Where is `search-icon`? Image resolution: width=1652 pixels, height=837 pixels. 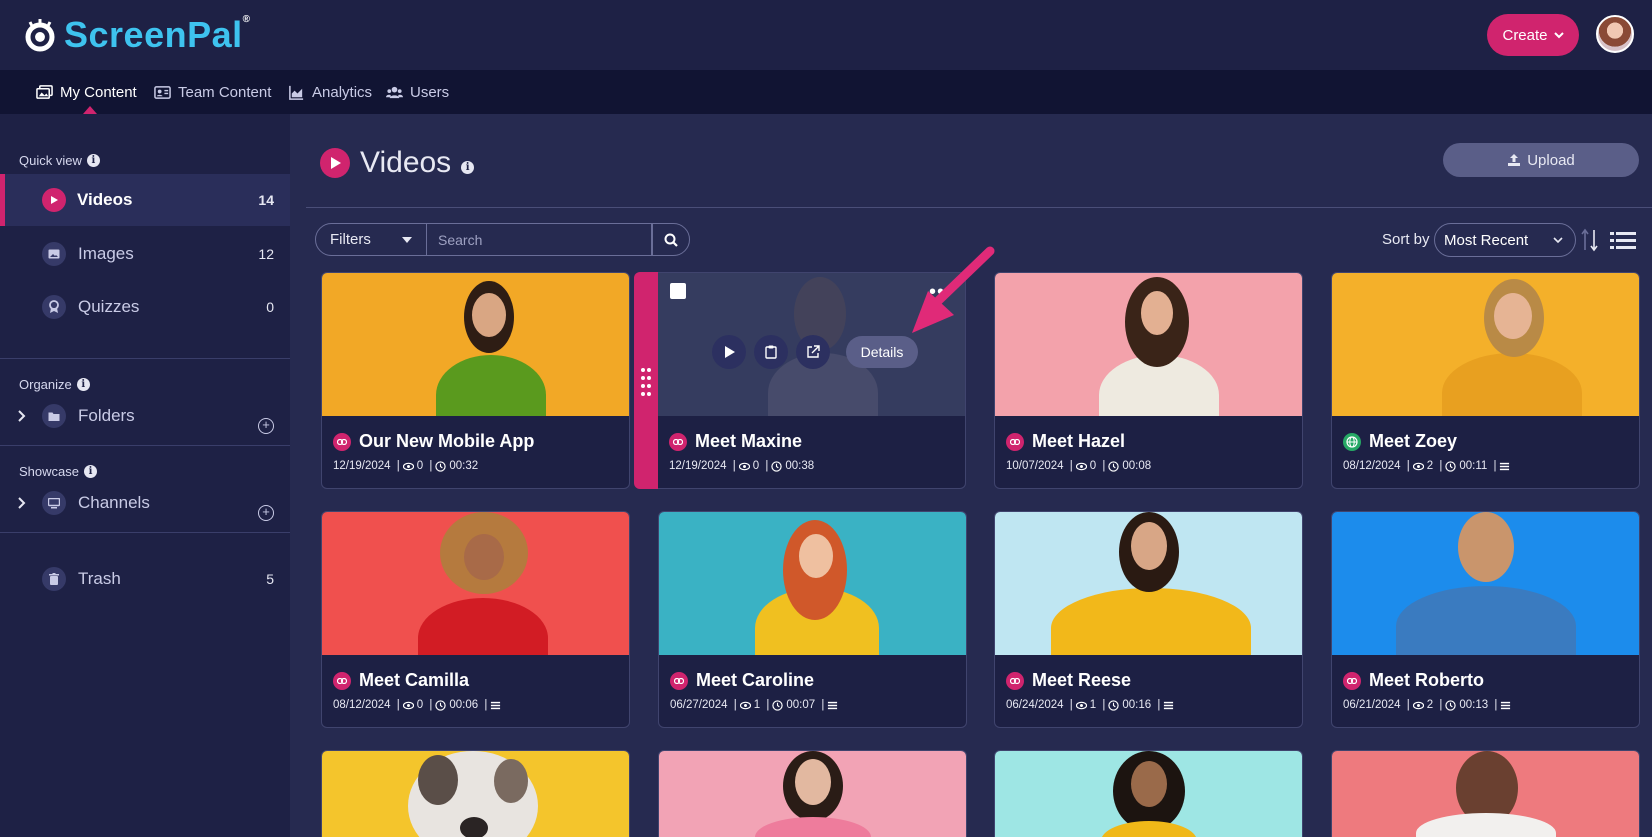
search-icon is located at coordinates (671, 240).